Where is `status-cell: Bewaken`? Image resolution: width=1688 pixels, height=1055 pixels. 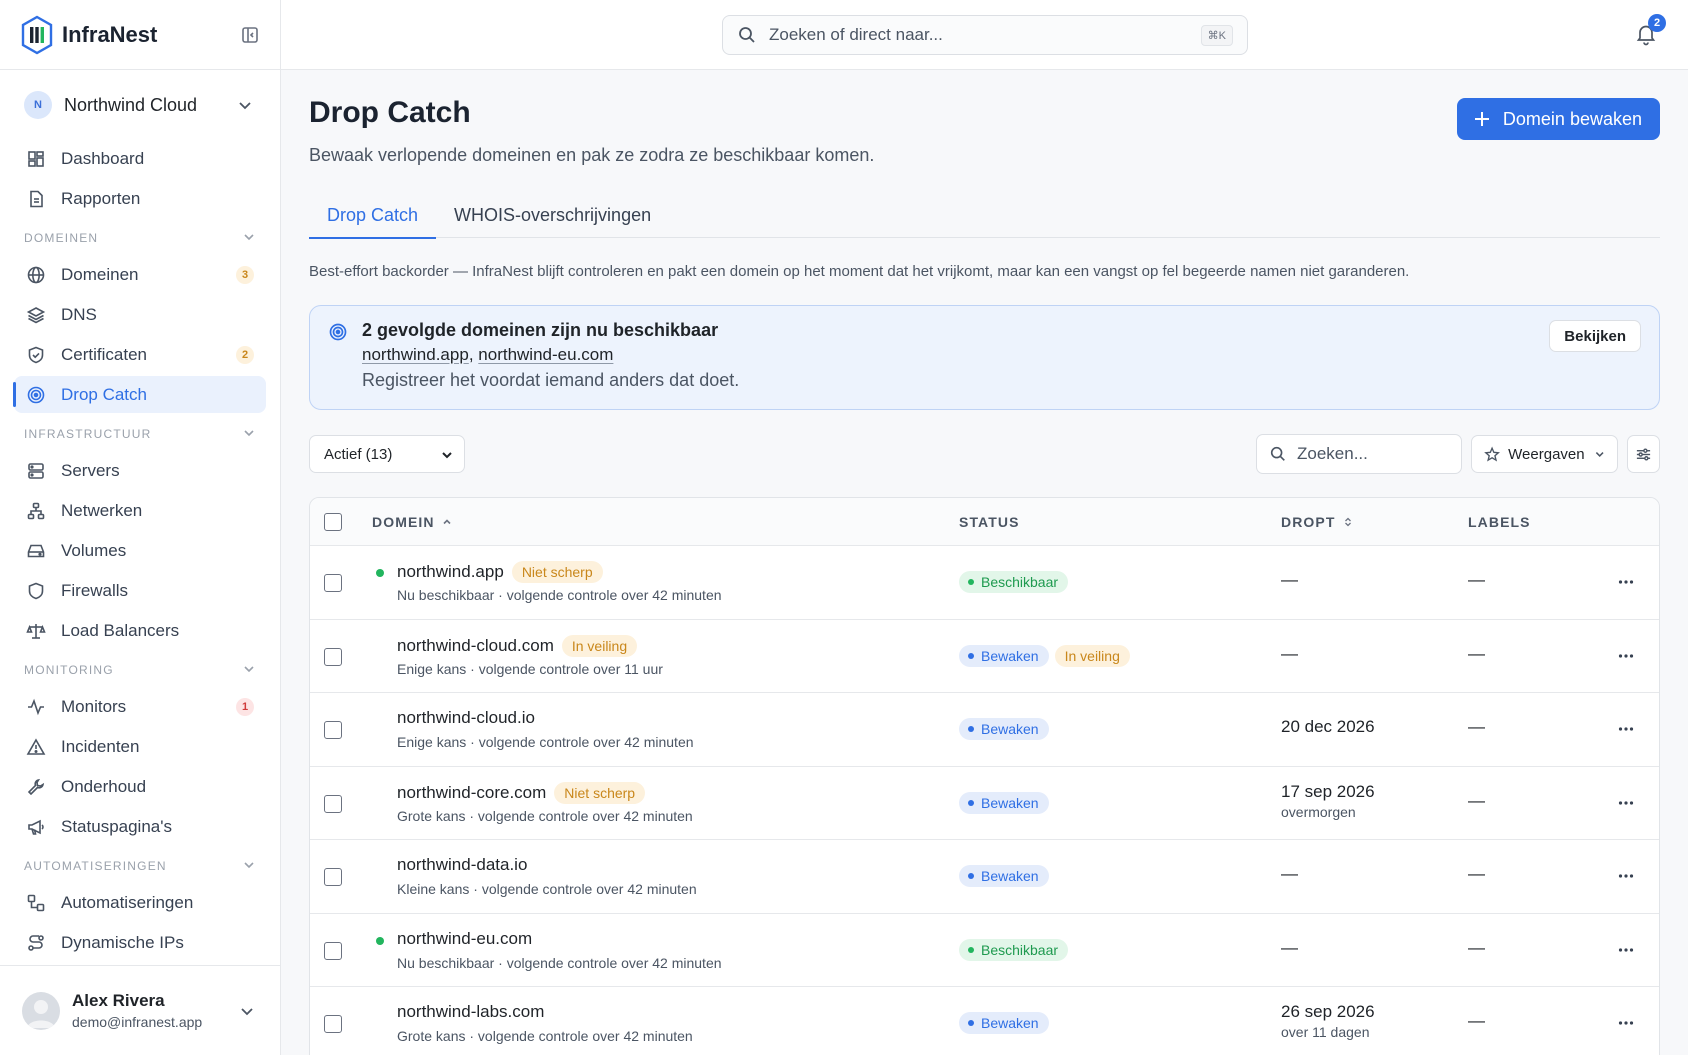
status-cell: Bewaken is located at coordinates (1007, 802).